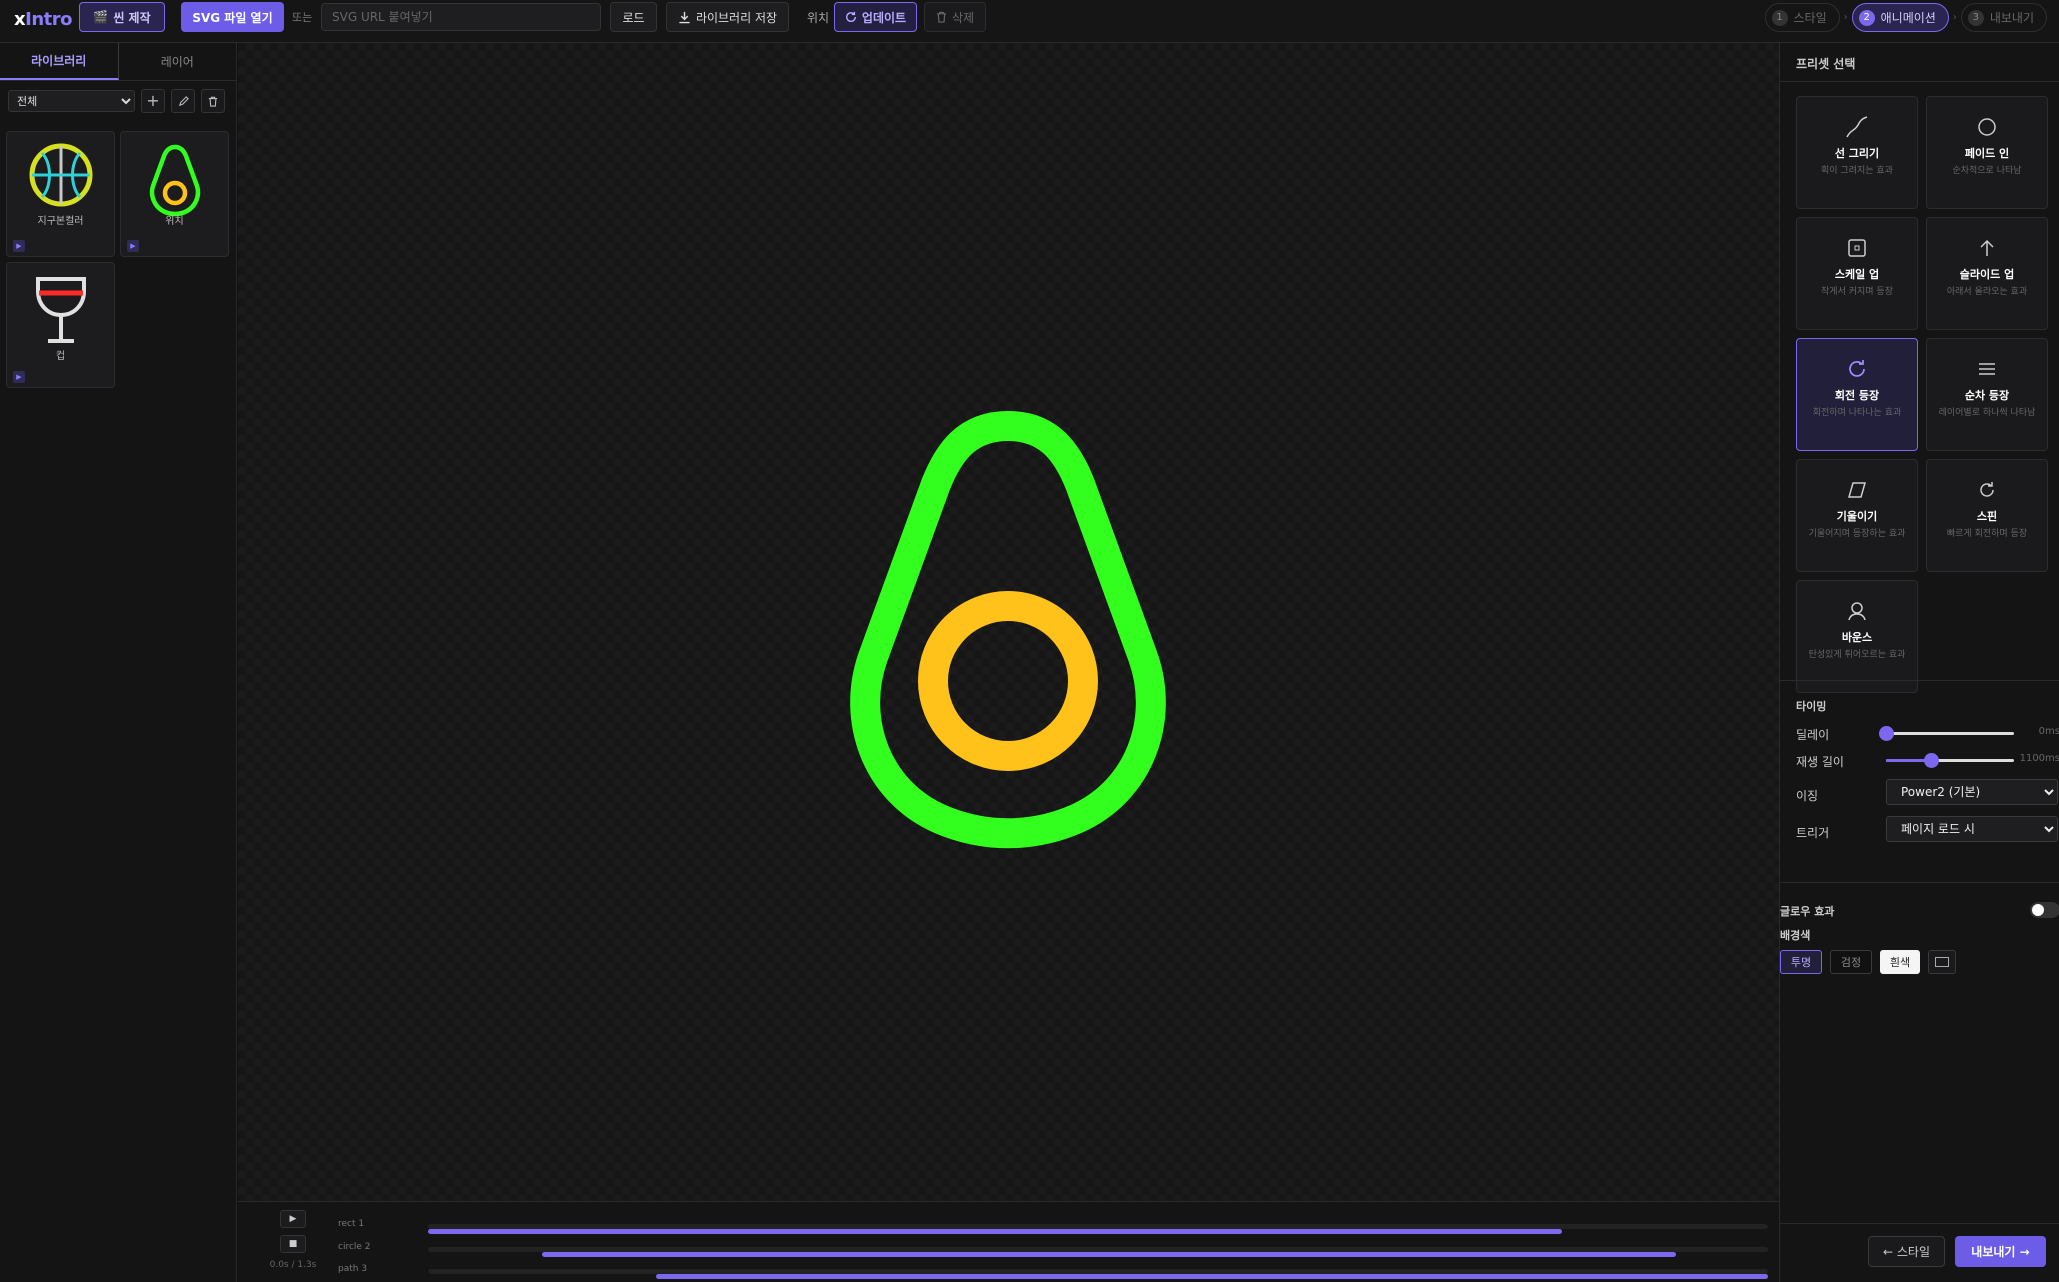  What do you see at coordinates (1807, 796) in the screenshot?
I see `easing-label: 이징` at bounding box center [1807, 796].